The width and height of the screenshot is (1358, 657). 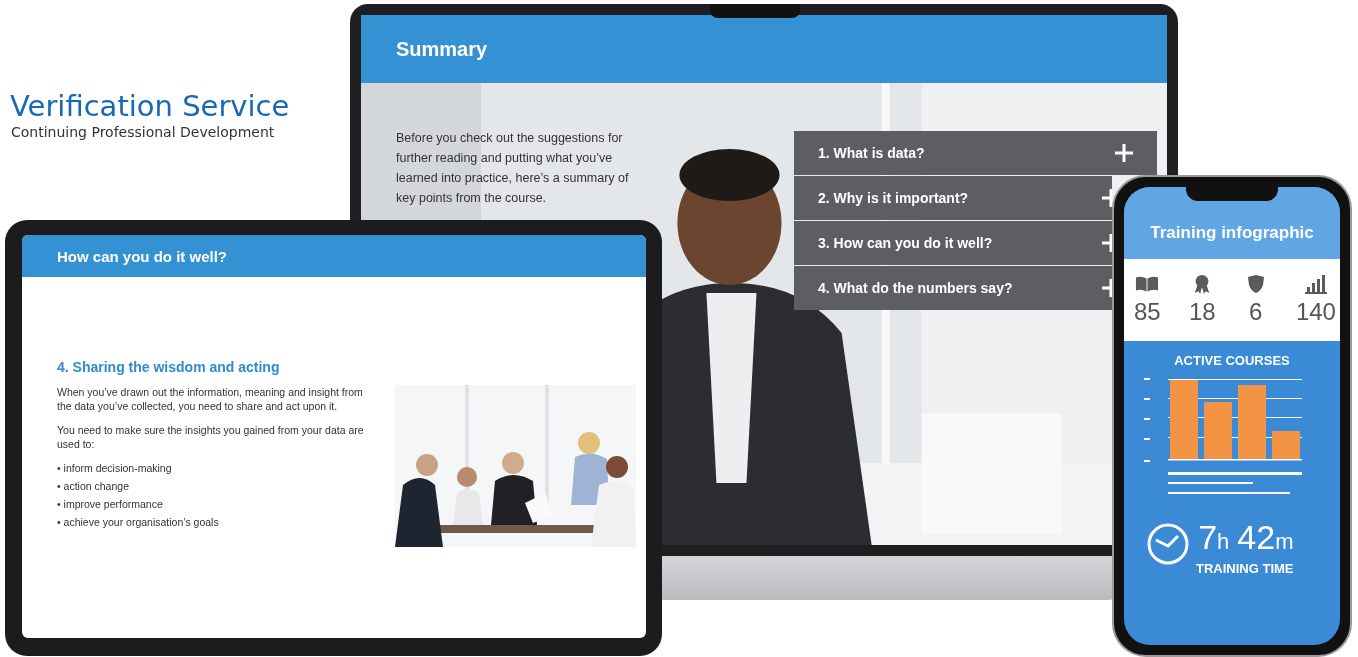 What do you see at coordinates (1202, 312) in the screenshot?
I see `stat-value: 18` at bounding box center [1202, 312].